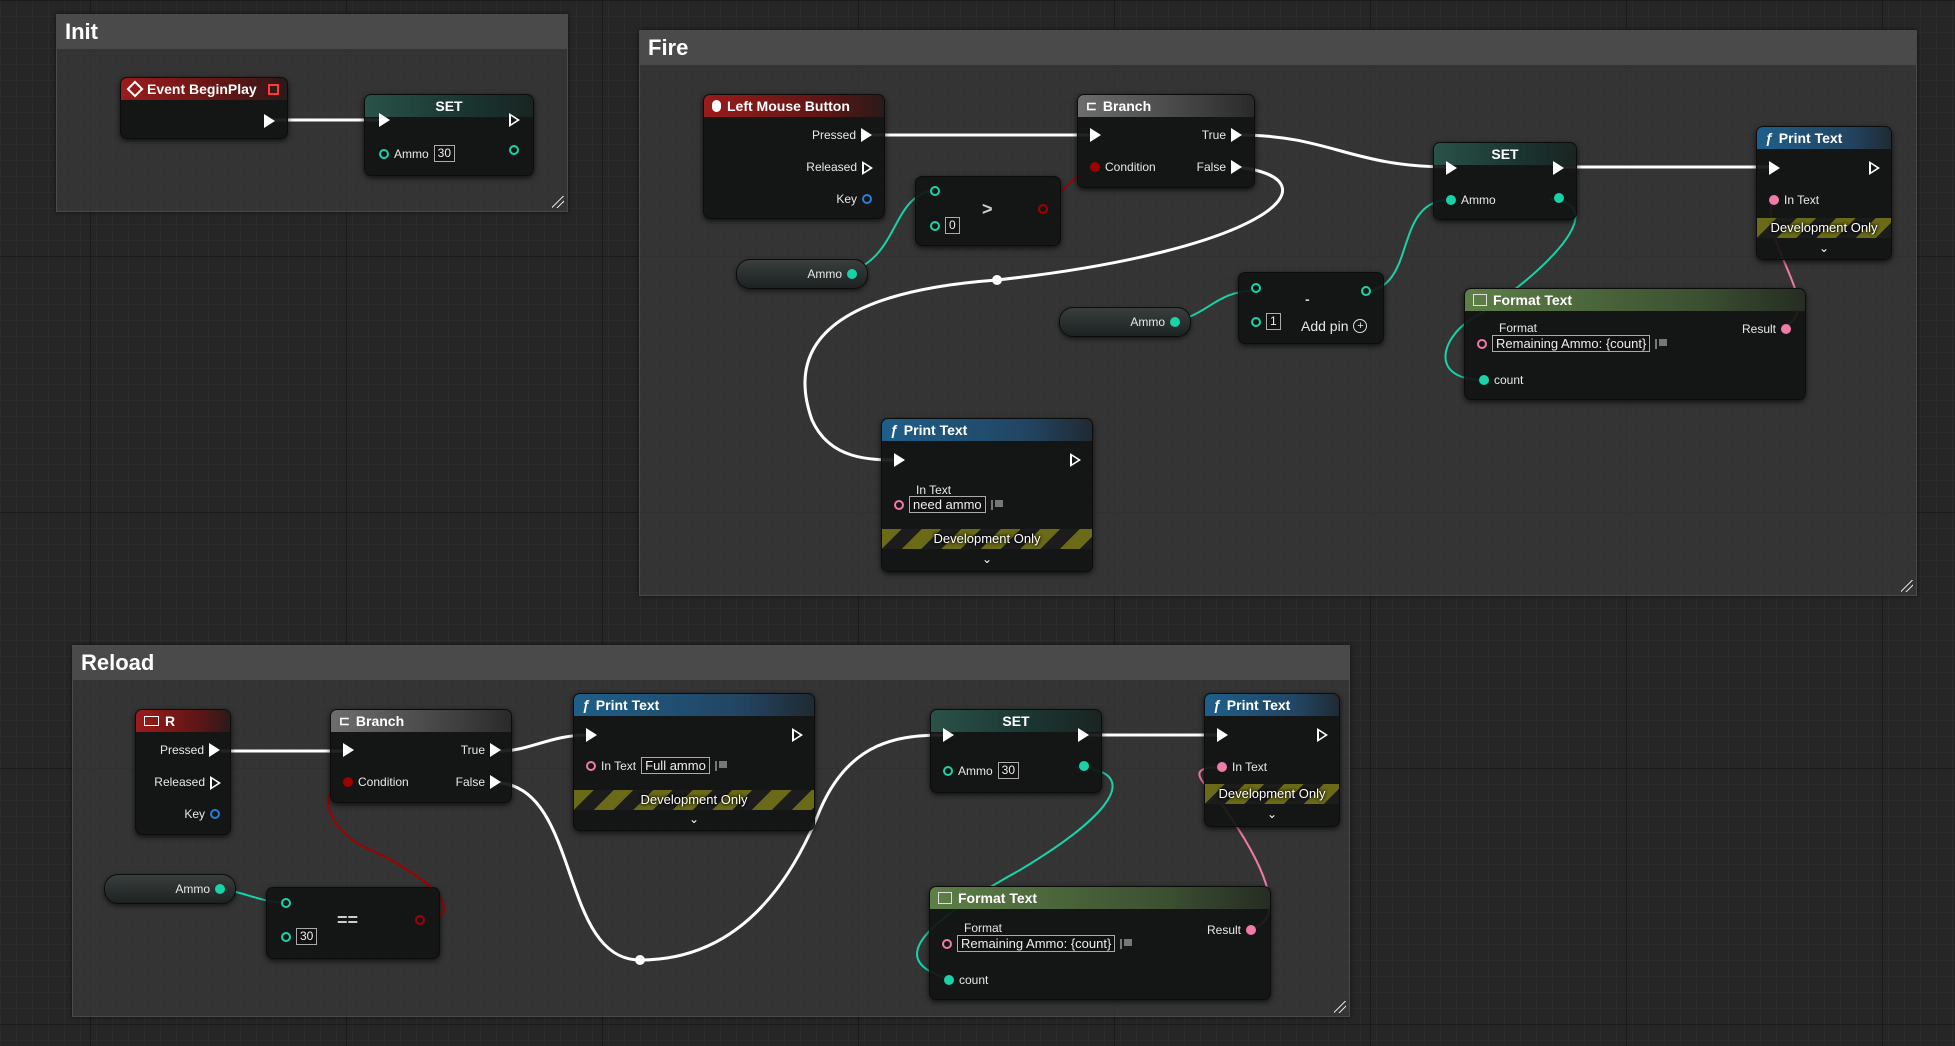  I want to click on set-ammo-node: SET Ammo, so click(1505, 181).